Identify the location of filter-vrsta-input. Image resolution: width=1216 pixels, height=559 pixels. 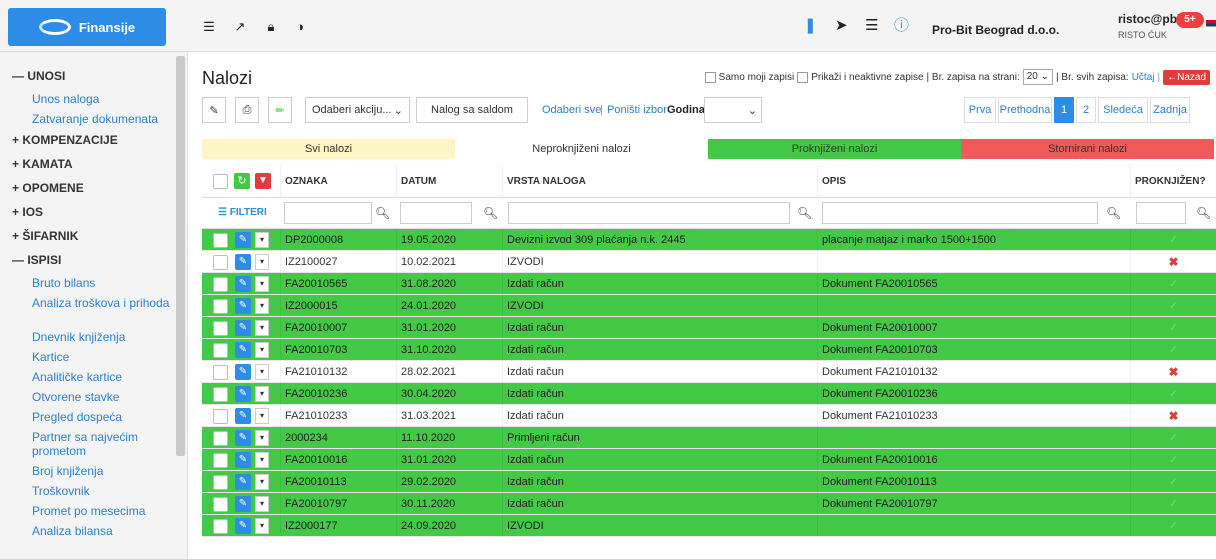
(649, 213).